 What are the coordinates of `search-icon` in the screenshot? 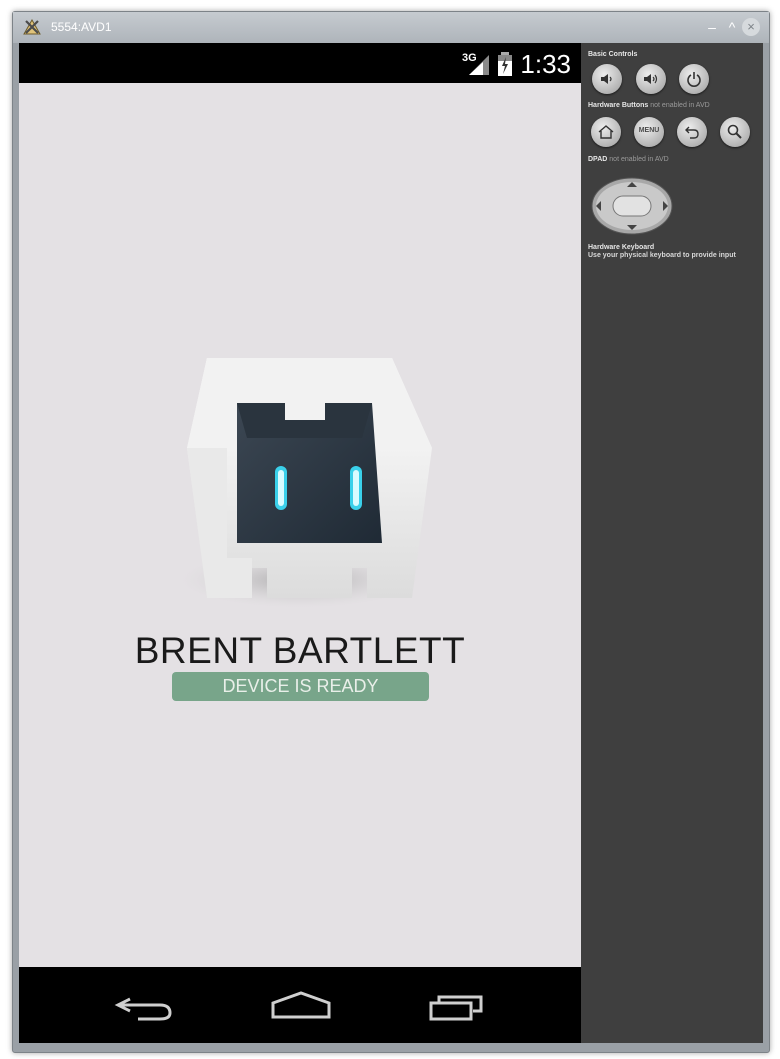 It's located at (734, 131).